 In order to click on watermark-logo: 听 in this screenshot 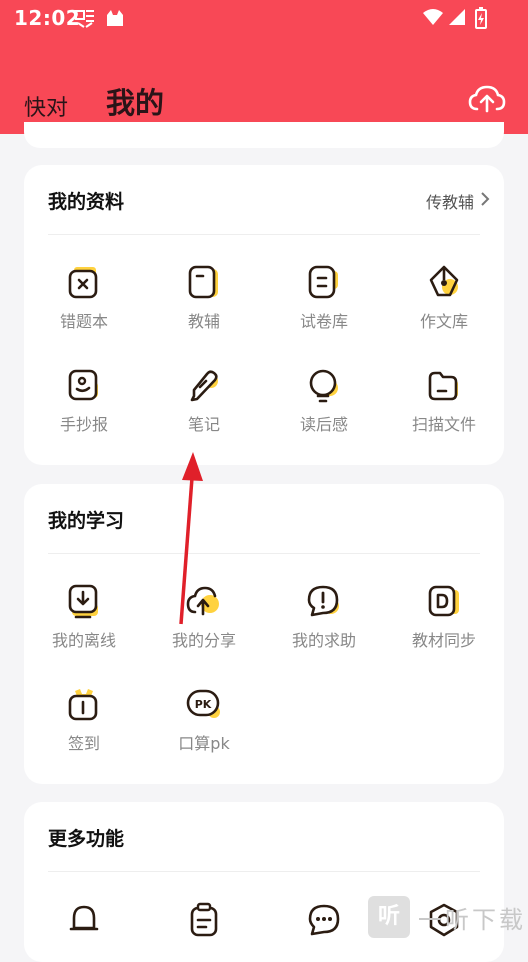, I will do `click(389, 917)`.